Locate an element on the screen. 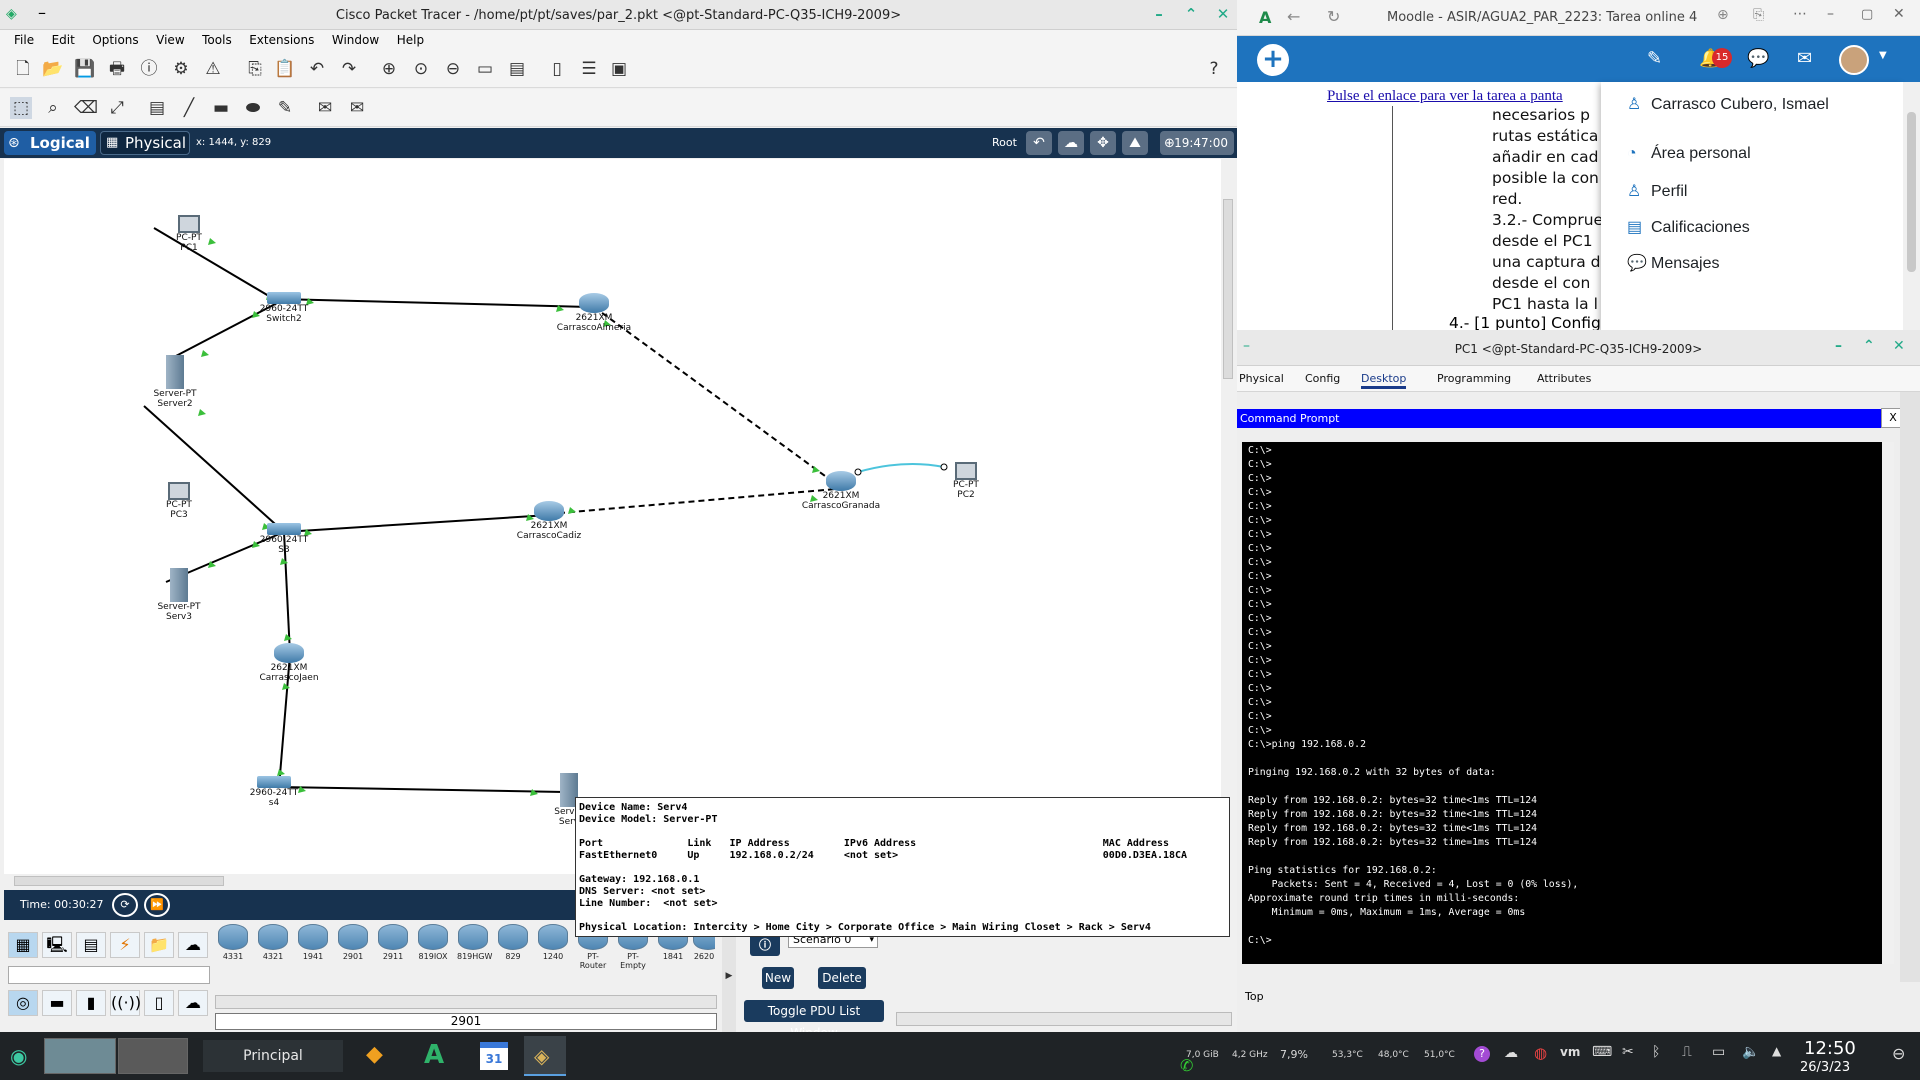  workspace-vertical-scrollbar is located at coordinates (1228, 516).